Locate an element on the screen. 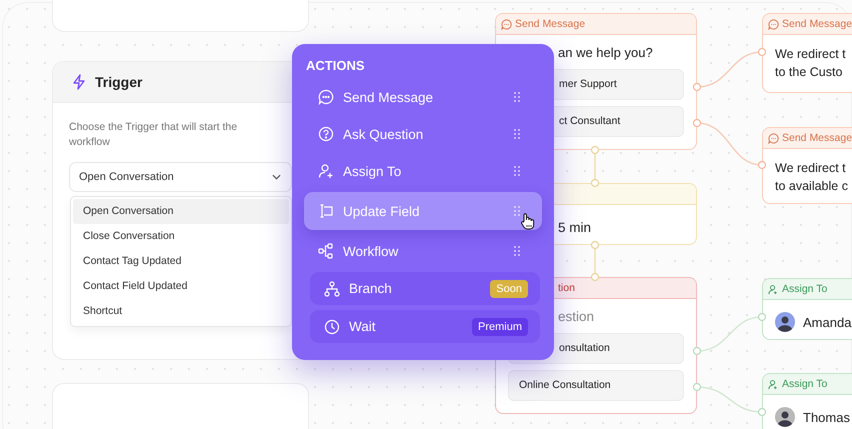  assignee-name: Thomas is located at coordinates (826, 417).